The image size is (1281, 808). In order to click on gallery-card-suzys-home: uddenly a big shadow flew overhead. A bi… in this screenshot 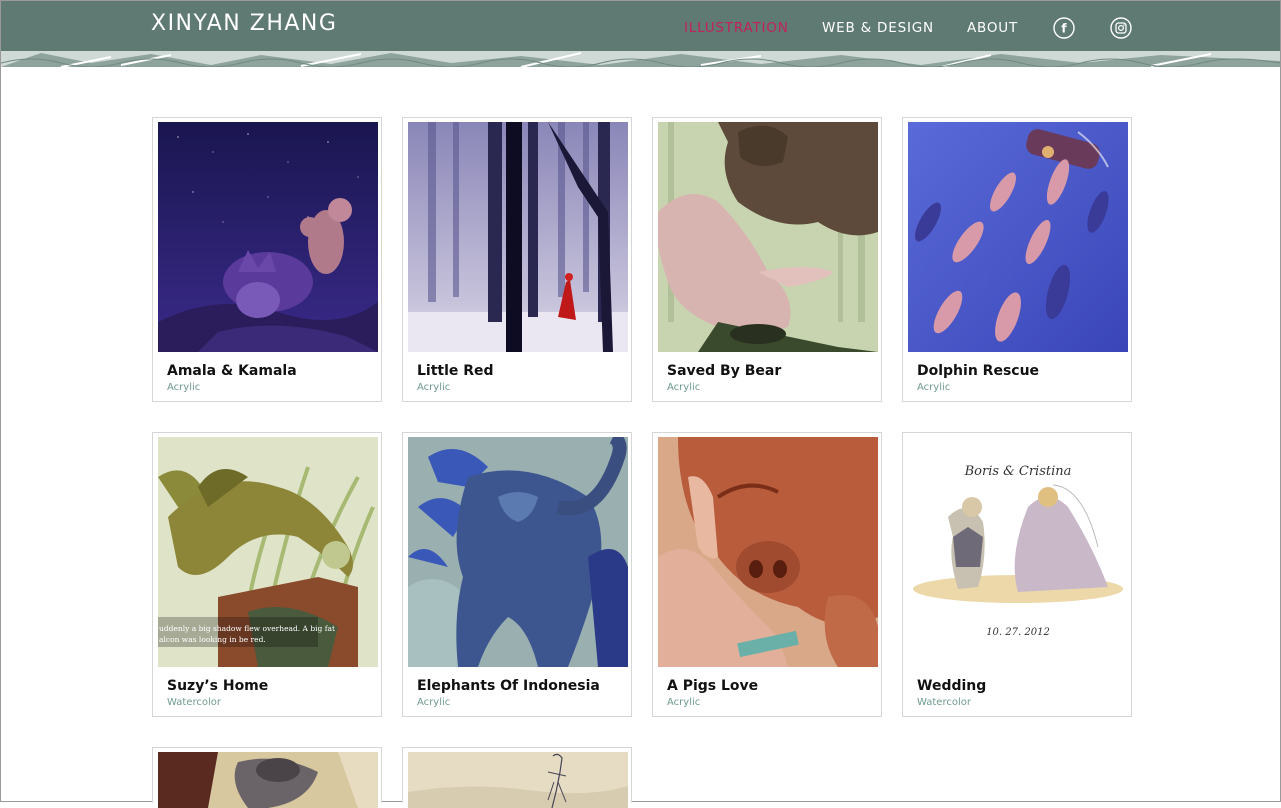, I will do `click(267, 574)`.